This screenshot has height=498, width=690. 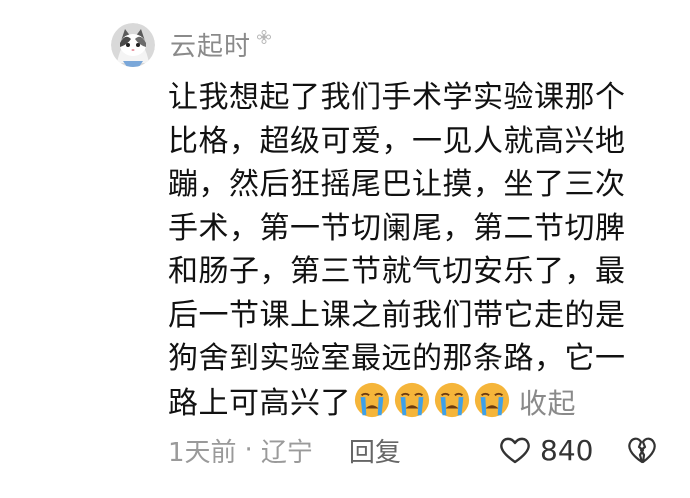 I want to click on comment-line: 比格，超级可爱，一见人就高兴地, so click(x=397, y=141).